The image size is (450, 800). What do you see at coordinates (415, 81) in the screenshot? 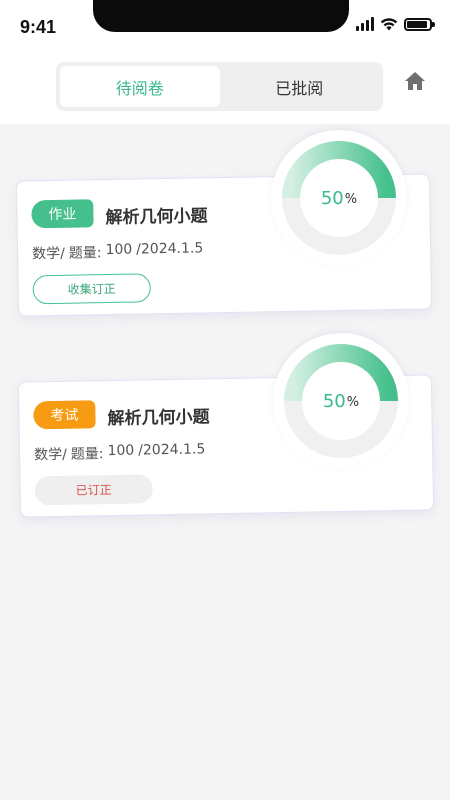
I see `home-icon` at bounding box center [415, 81].